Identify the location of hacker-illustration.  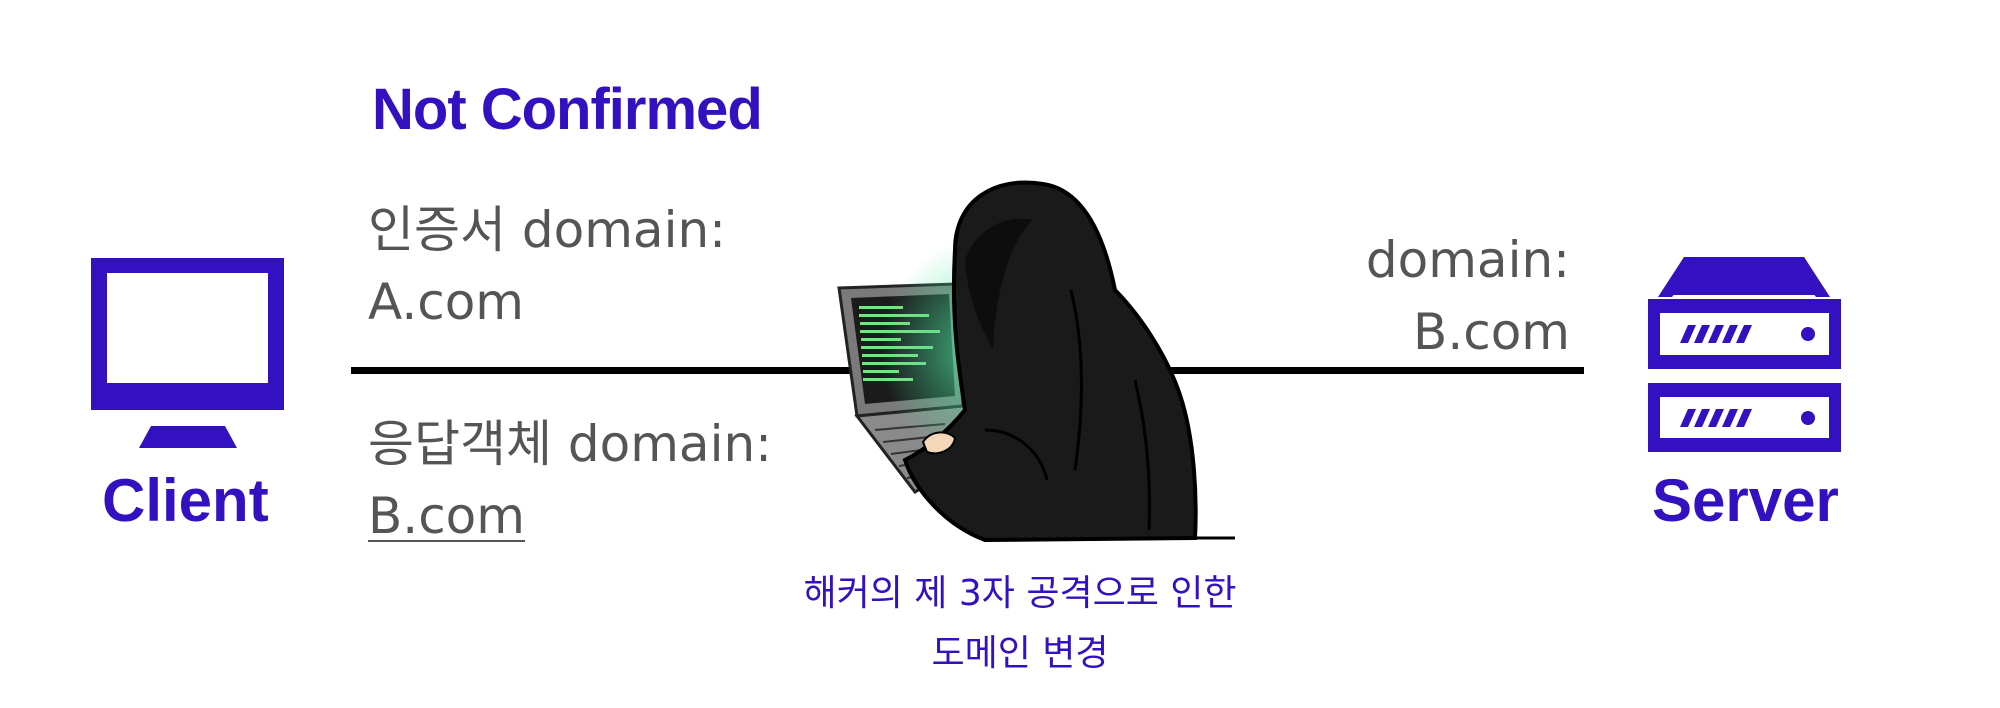
(1036, 361).